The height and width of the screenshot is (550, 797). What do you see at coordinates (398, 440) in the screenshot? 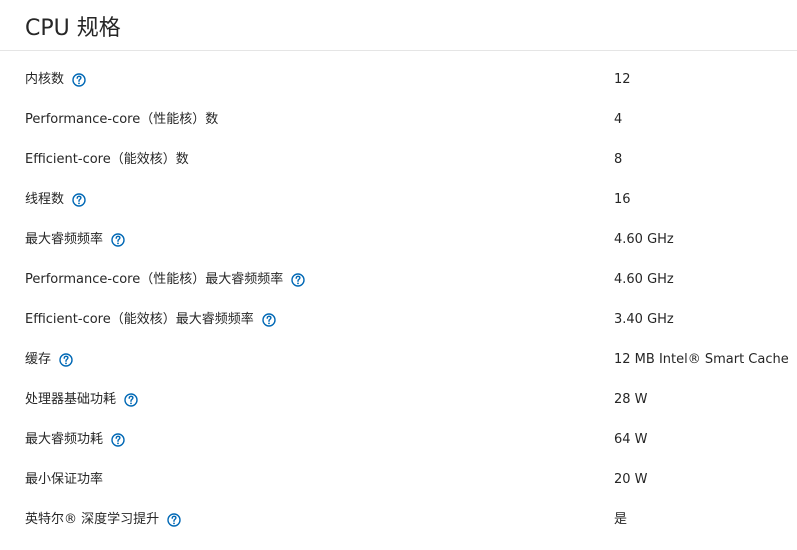
I see `spec-row: 最大睿频功耗 64 W` at bounding box center [398, 440].